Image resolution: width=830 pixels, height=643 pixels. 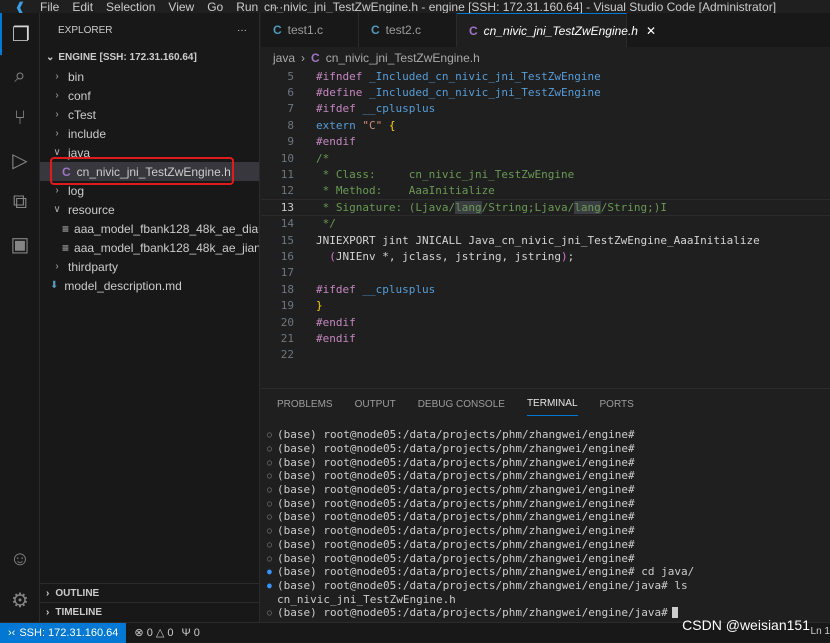 What do you see at coordinates (20, 76) in the screenshot?
I see `search-icon: ⌕` at bounding box center [20, 76].